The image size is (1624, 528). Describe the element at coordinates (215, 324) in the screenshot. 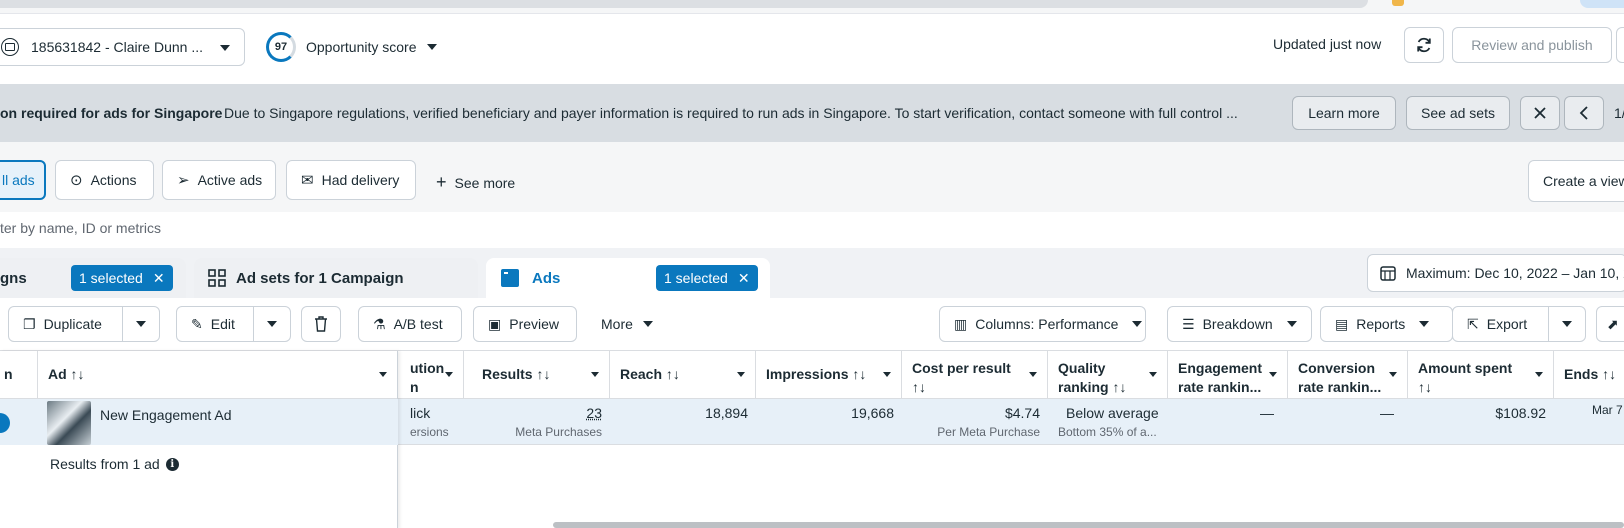

I see `edit-button: ✎ Edit` at that location.